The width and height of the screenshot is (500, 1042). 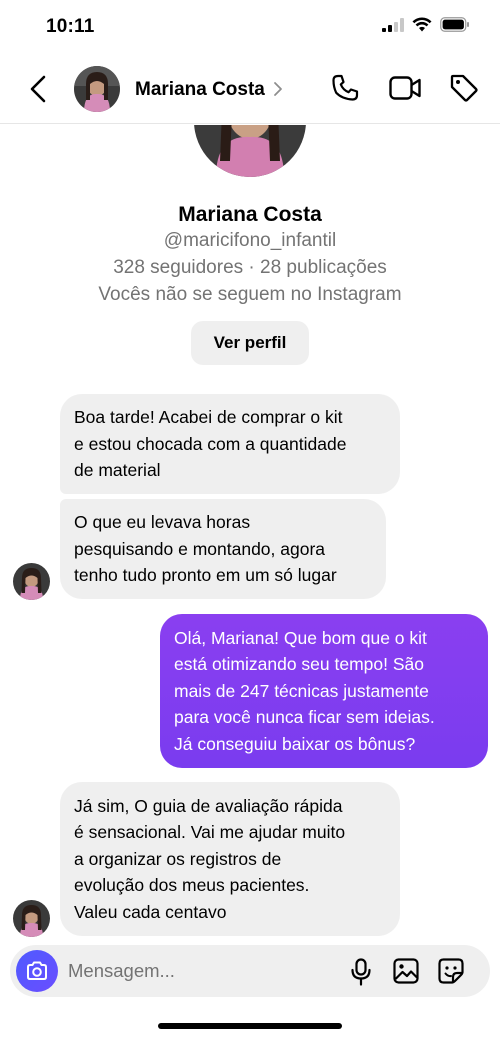 What do you see at coordinates (250, 294) in the screenshot?
I see `follow-status-note: Vocês não se seguem no Instagram` at bounding box center [250, 294].